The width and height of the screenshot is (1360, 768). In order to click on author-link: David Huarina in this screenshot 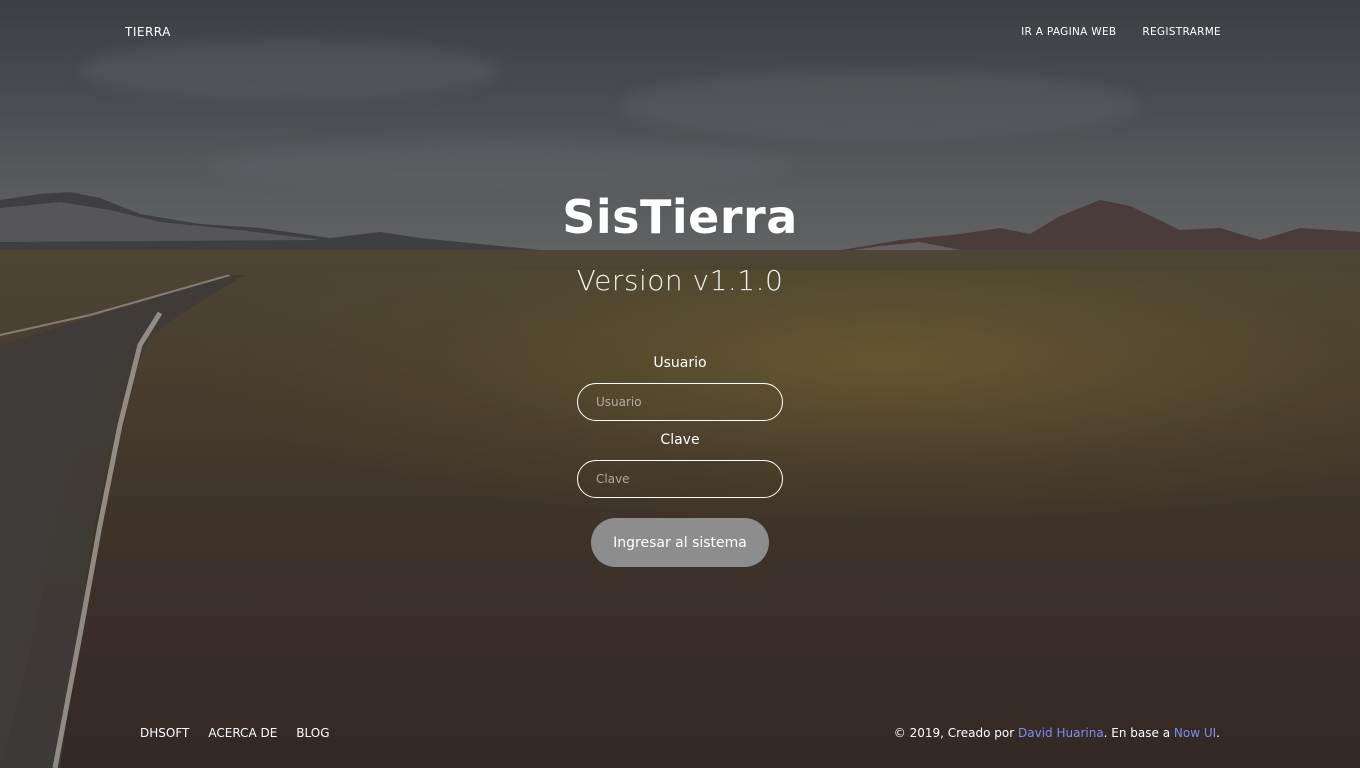, I will do `click(1061, 733)`.